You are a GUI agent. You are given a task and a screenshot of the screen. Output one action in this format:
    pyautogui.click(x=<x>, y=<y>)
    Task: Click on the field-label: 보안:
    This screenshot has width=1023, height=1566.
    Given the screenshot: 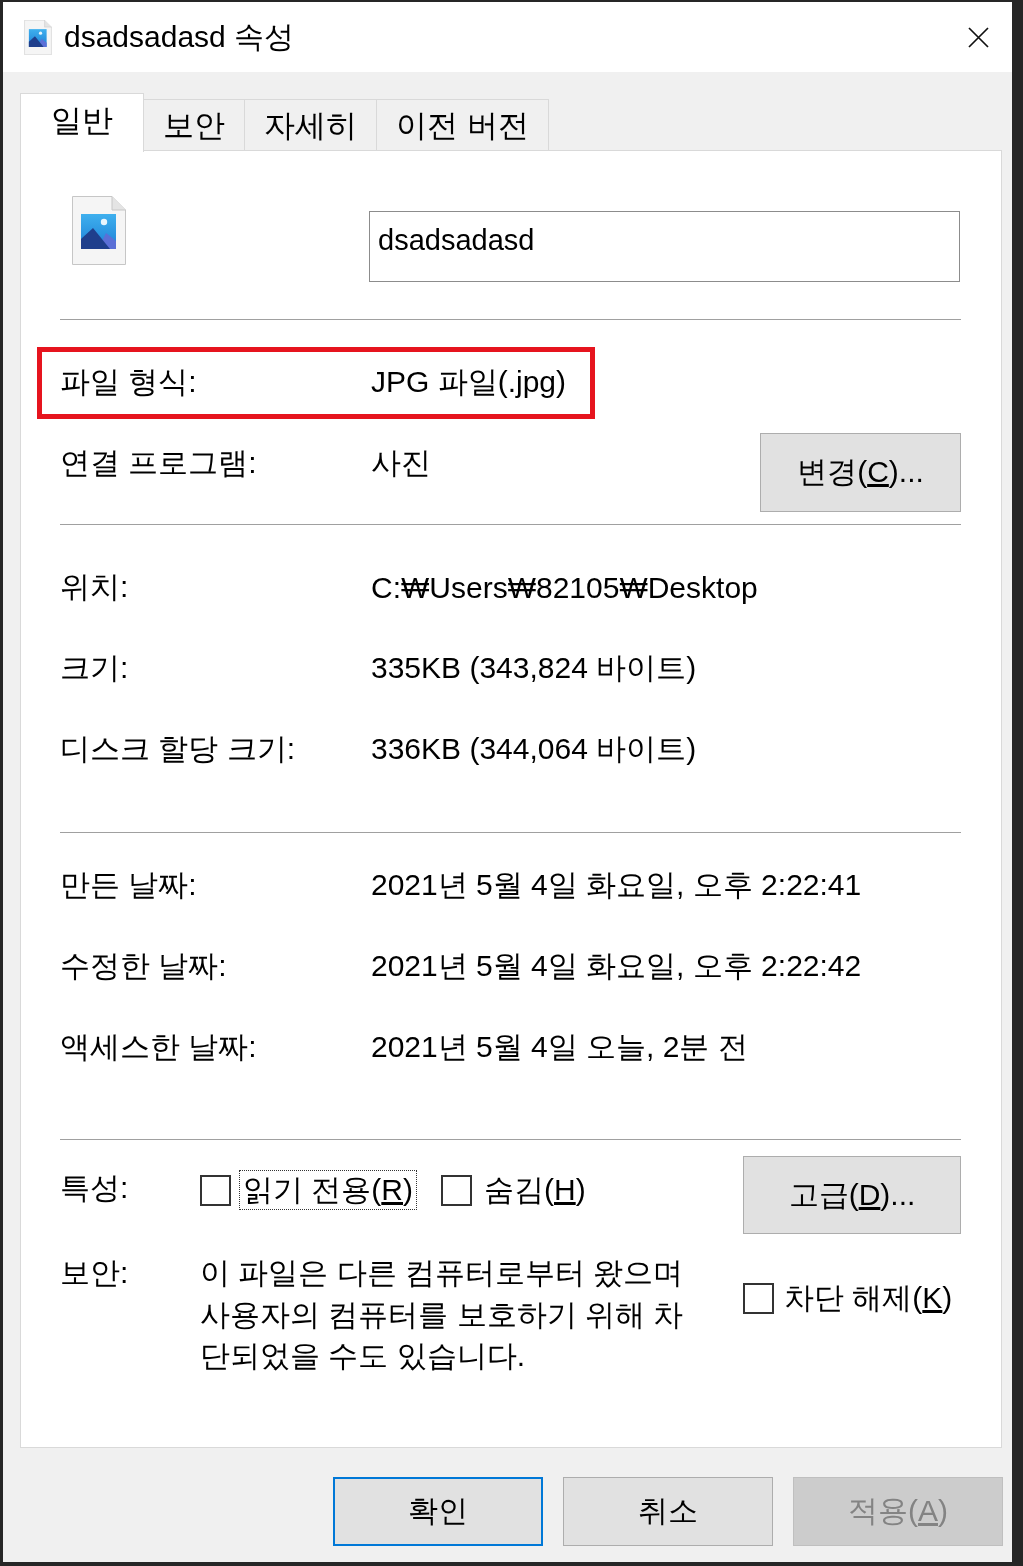 What is the action you would take?
    pyautogui.click(x=95, y=1273)
    